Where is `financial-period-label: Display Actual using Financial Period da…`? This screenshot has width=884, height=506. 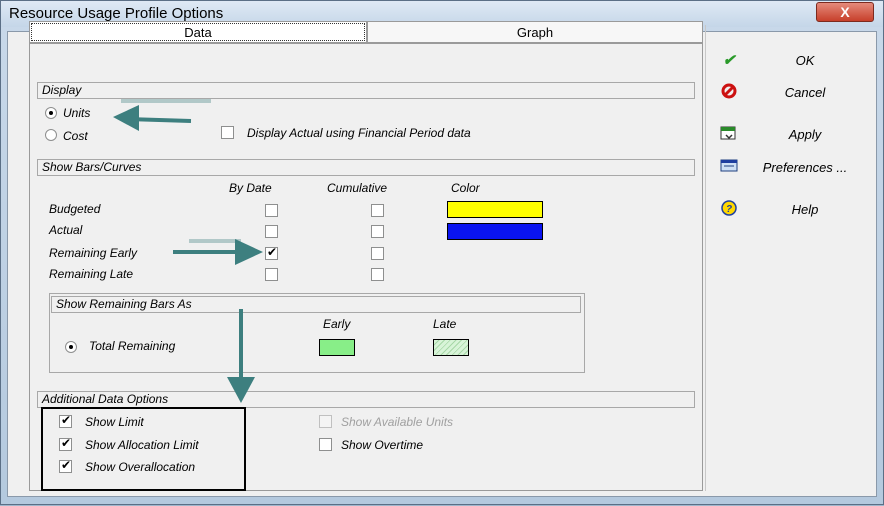
financial-period-label: Display Actual using Financial Period da… is located at coordinates (359, 133).